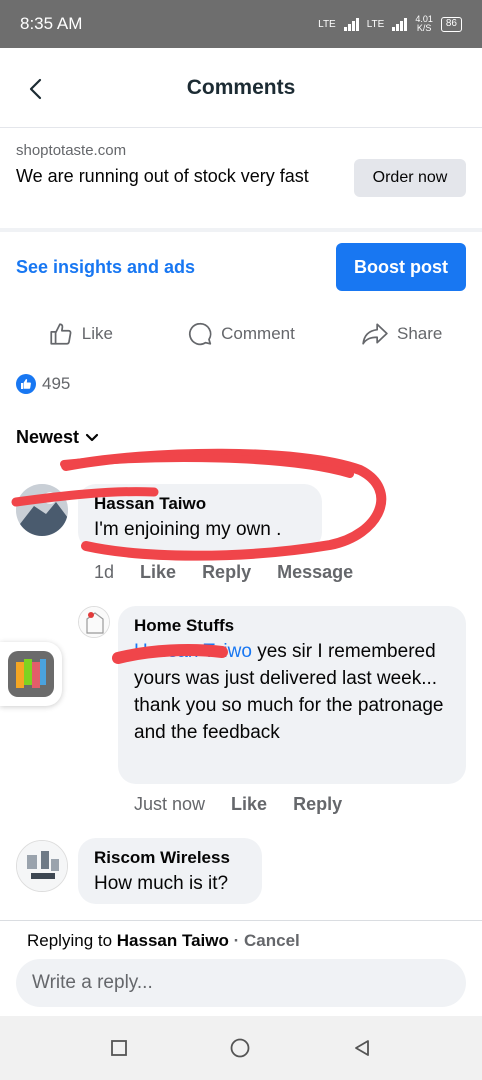 The height and width of the screenshot is (1080, 482). I want to click on share-label: Share, so click(419, 333).